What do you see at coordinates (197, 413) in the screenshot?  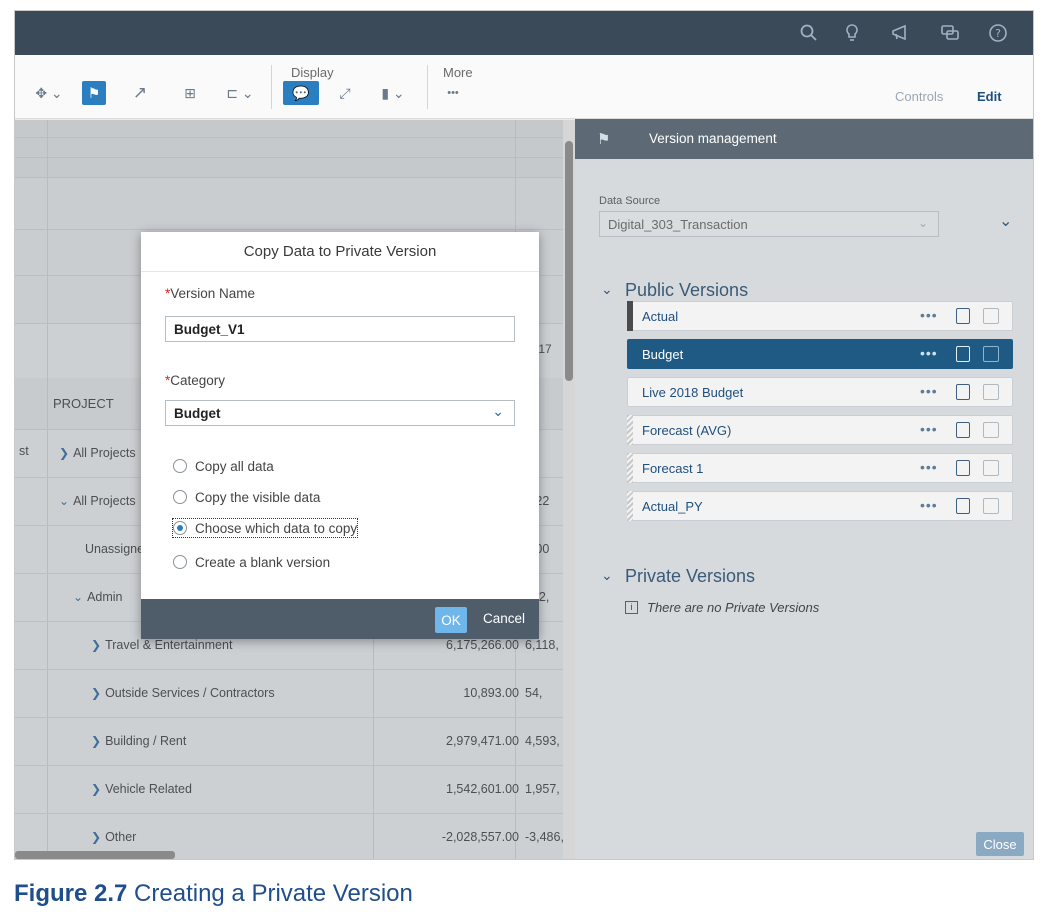 I see `category-value: Budget` at bounding box center [197, 413].